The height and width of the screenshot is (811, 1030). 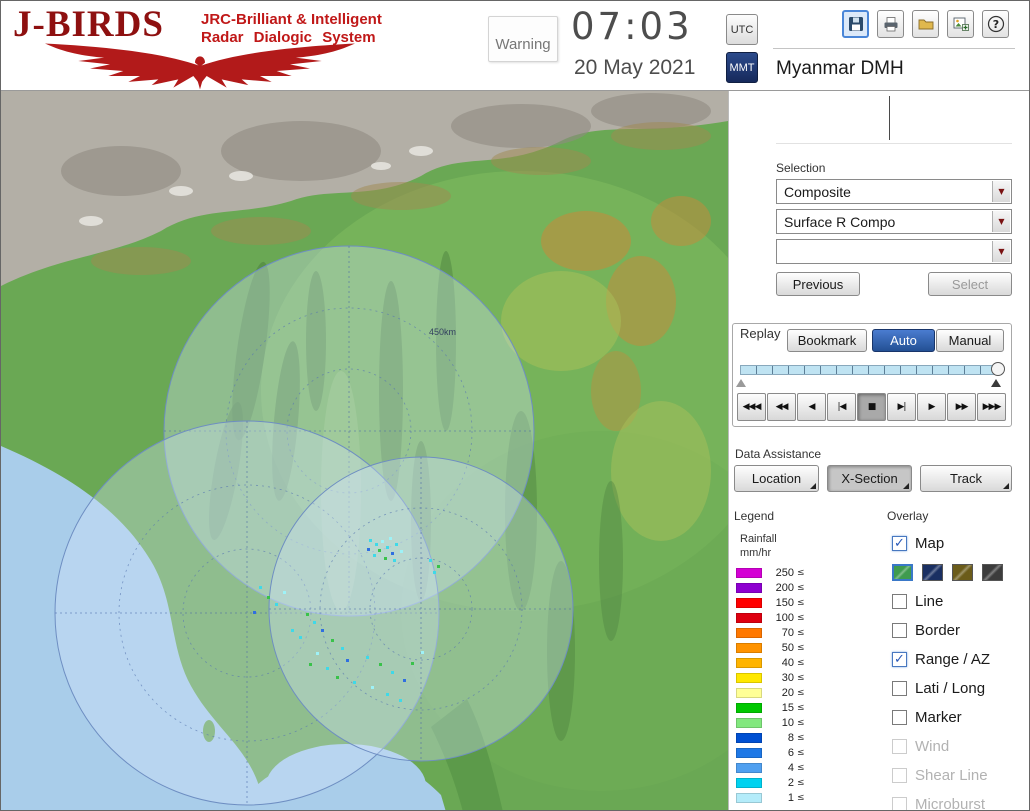 What do you see at coordinates (960, 24) in the screenshot?
I see `export-image-button` at bounding box center [960, 24].